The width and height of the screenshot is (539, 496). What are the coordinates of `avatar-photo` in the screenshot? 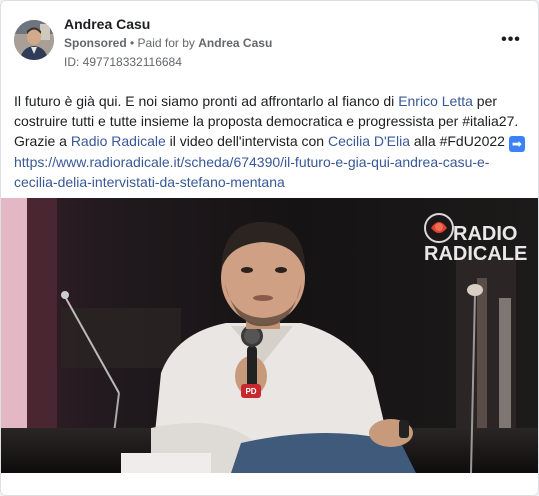 It's located at (34, 40).